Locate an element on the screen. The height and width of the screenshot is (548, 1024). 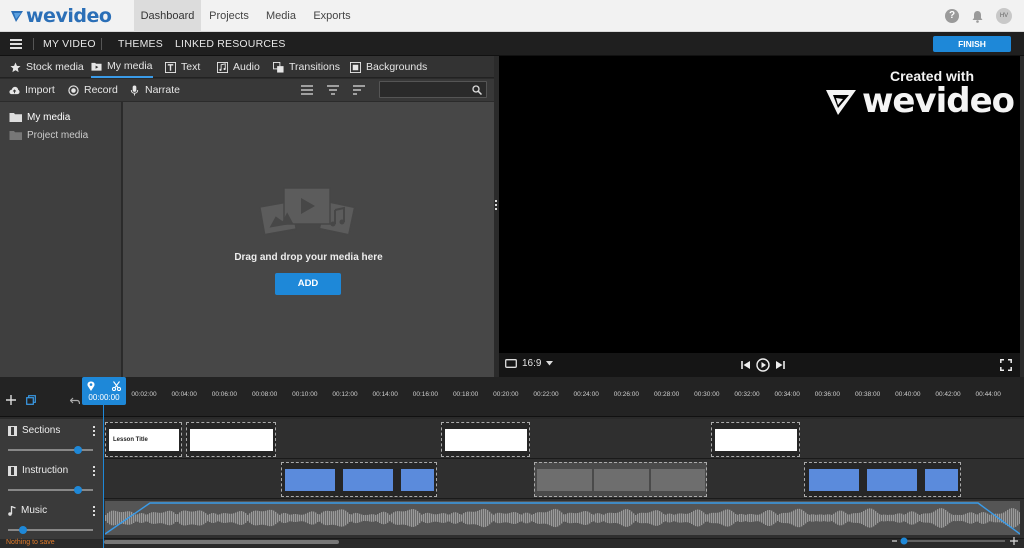
watermark-brand: wevideo is located at coordinates (938, 101).